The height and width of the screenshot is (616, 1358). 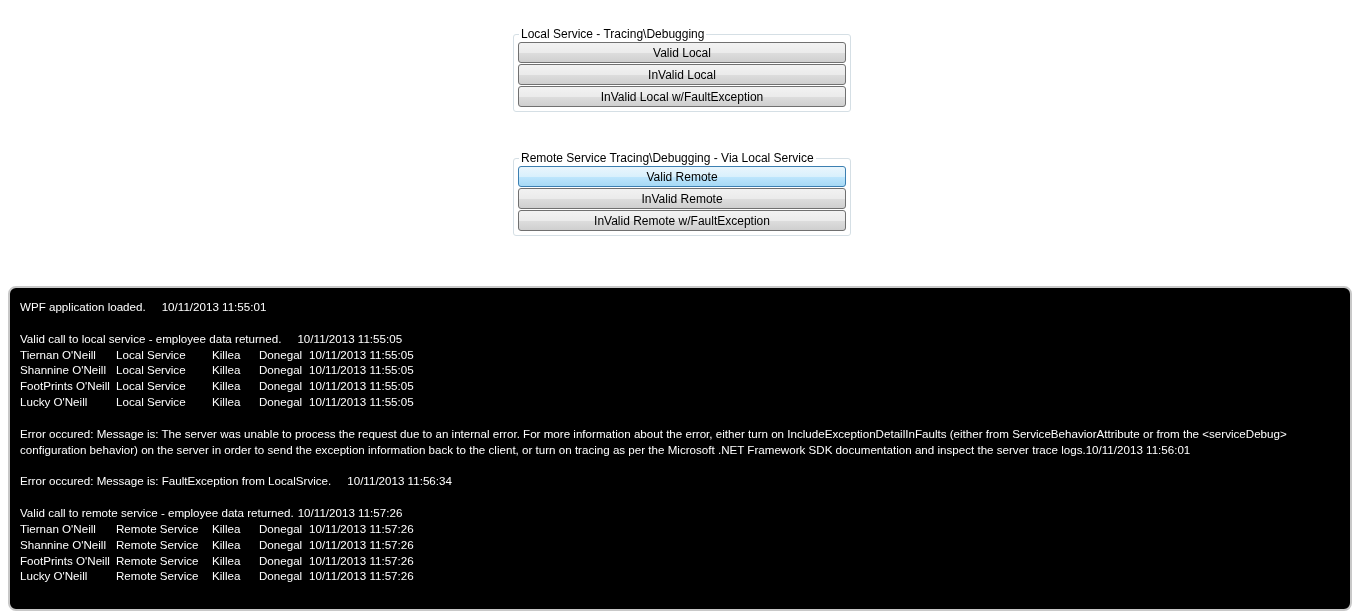 I want to click on log-message: Valid call to remote service - employee data returned., so click(x=157, y=513).